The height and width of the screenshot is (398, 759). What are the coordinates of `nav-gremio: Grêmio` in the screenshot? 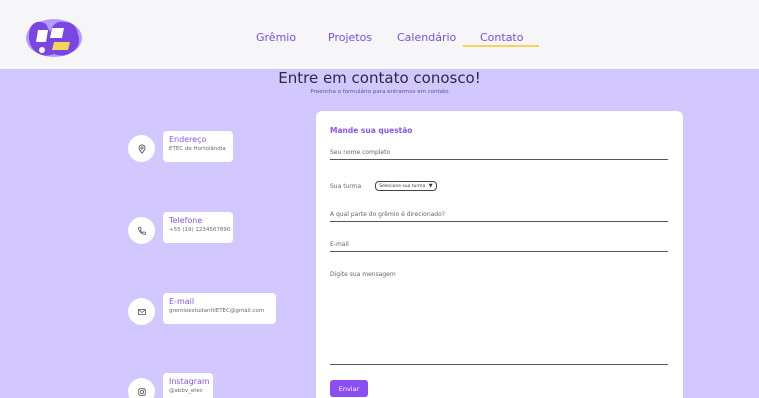 It's located at (276, 37).